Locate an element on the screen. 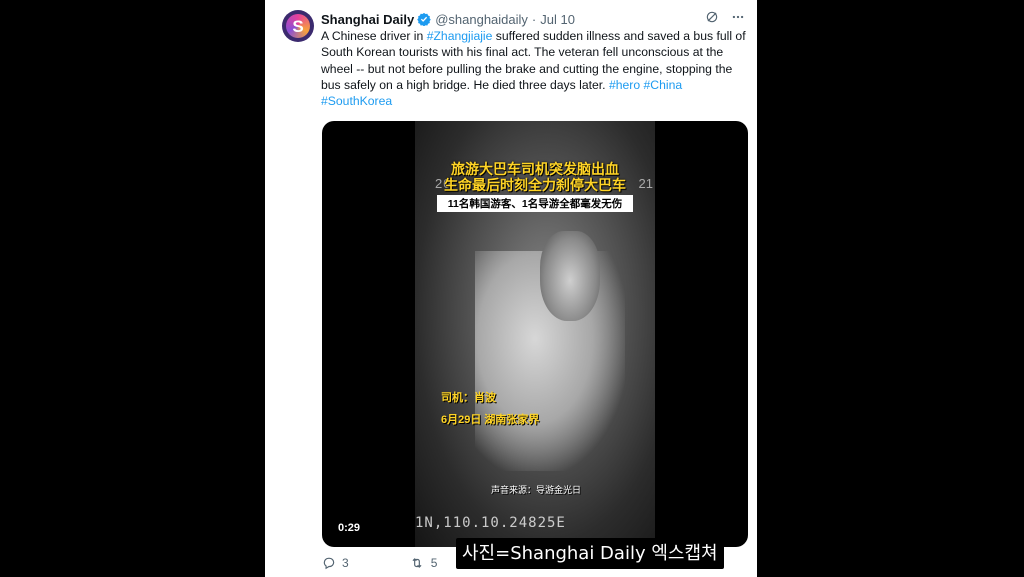 The image size is (1024, 577). avatar-logo: S is located at coordinates (298, 26).